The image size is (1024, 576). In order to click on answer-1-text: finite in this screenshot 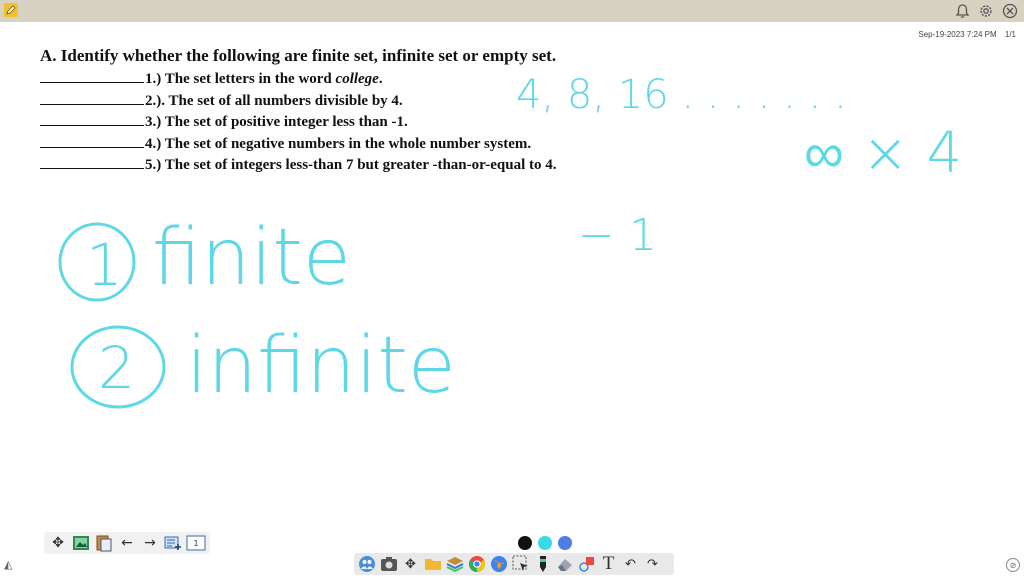, I will do `click(251, 258)`.